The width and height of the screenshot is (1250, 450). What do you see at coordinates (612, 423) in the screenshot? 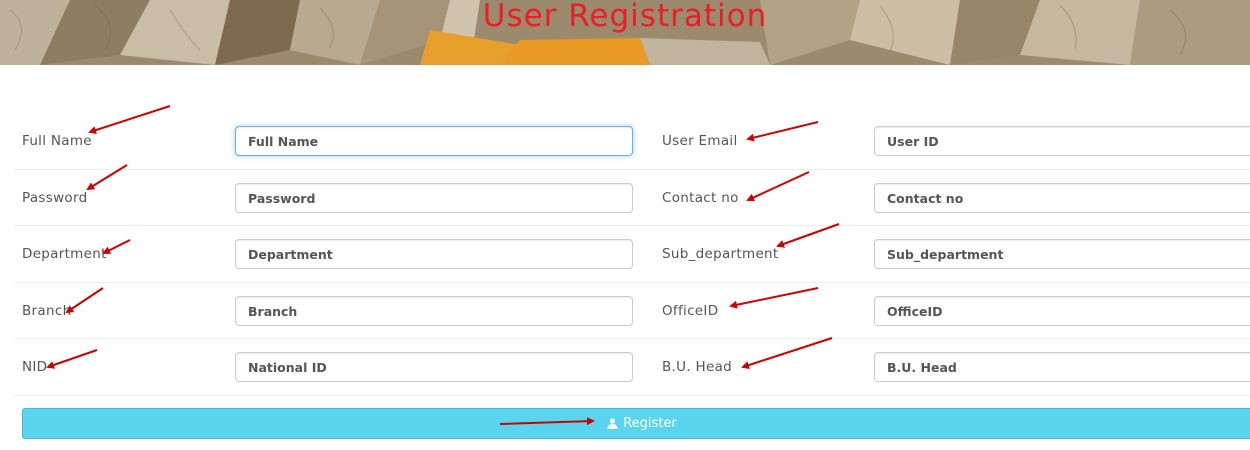
I see `user-icon` at bounding box center [612, 423].